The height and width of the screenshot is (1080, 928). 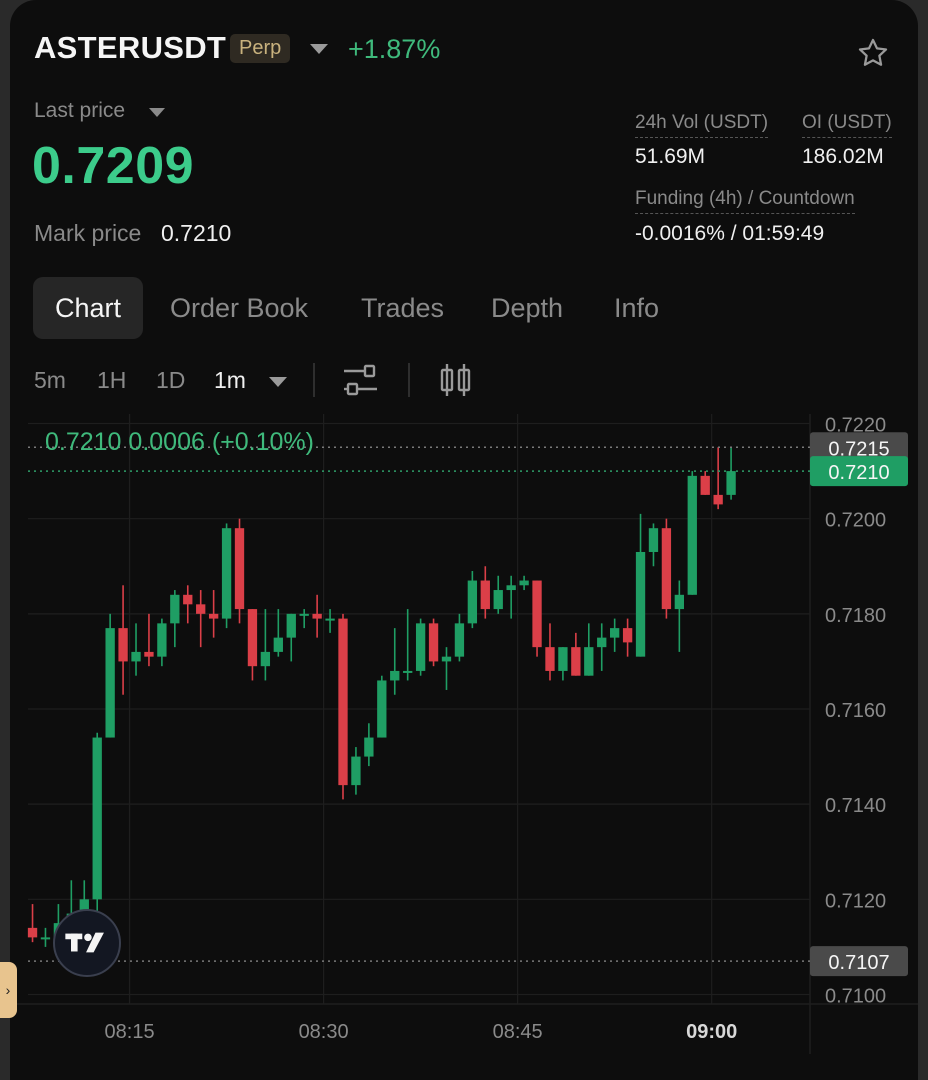 What do you see at coordinates (111, 380) in the screenshot?
I see `timeframe-1h: 1H` at bounding box center [111, 380].